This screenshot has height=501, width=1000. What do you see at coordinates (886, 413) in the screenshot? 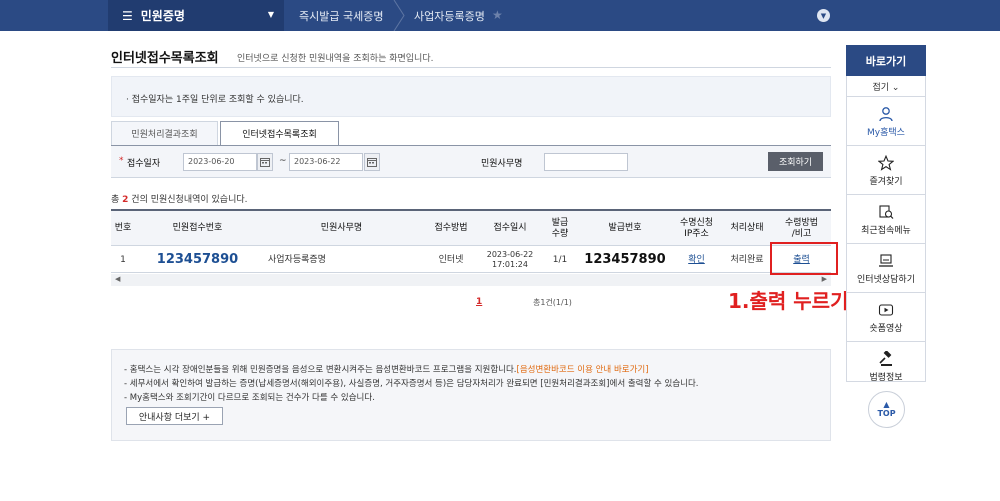
I see `top-label: TOP` at bounding box center [886, 413].